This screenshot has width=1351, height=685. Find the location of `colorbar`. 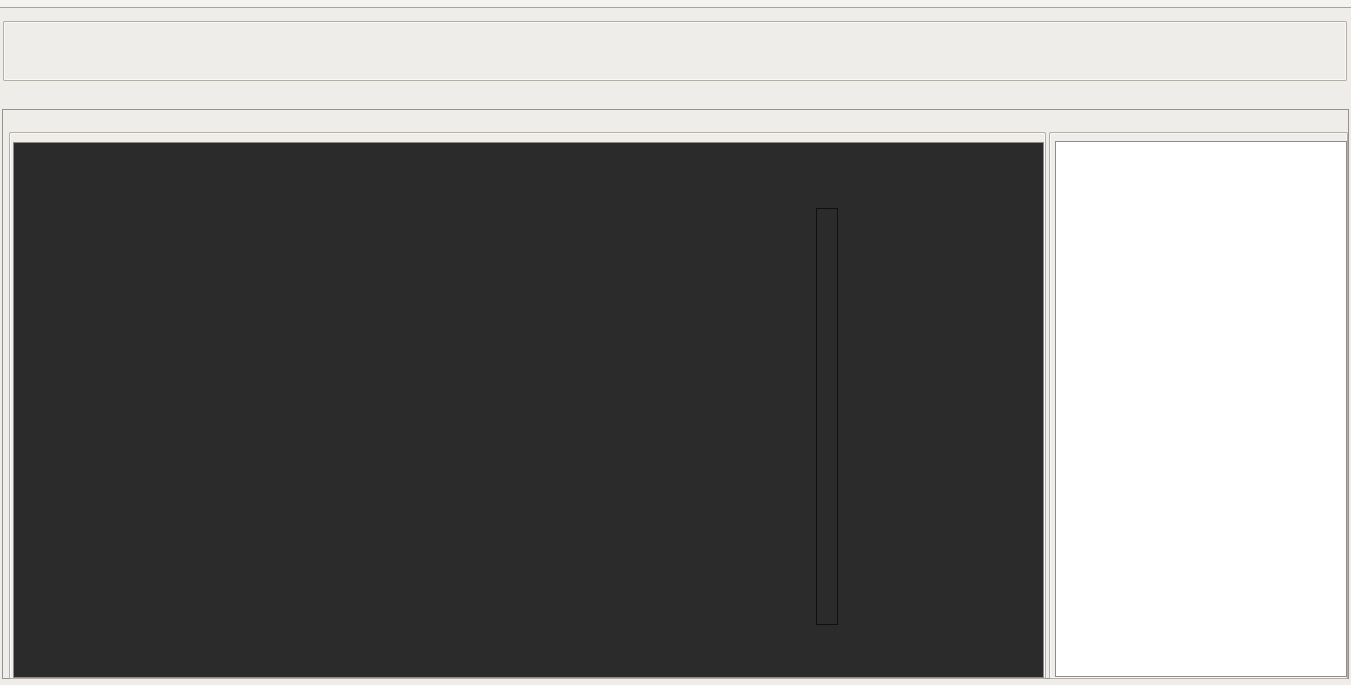

colorbar is located at coordinates (827, 416).